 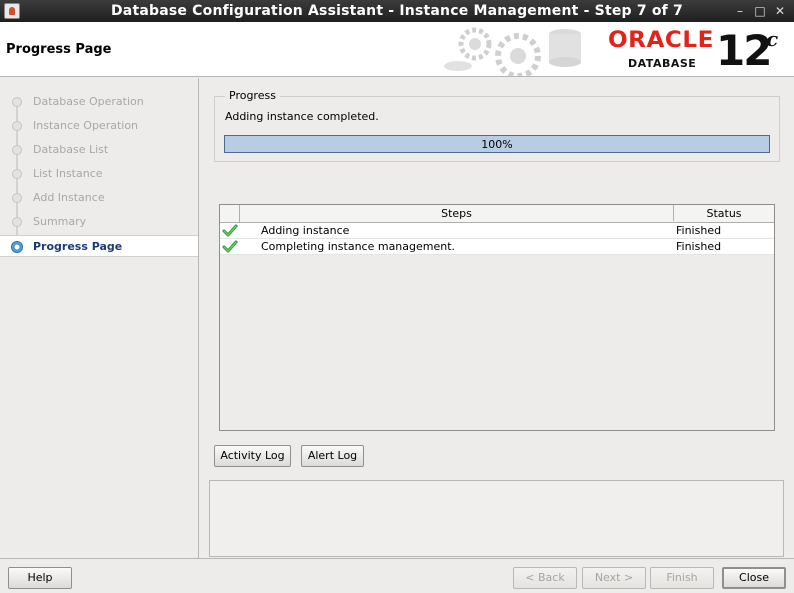 What do you see at coordinates (457, 213) in the screenshot?
I see `column-header-steps: Steps` at bounding box center [457, 213].